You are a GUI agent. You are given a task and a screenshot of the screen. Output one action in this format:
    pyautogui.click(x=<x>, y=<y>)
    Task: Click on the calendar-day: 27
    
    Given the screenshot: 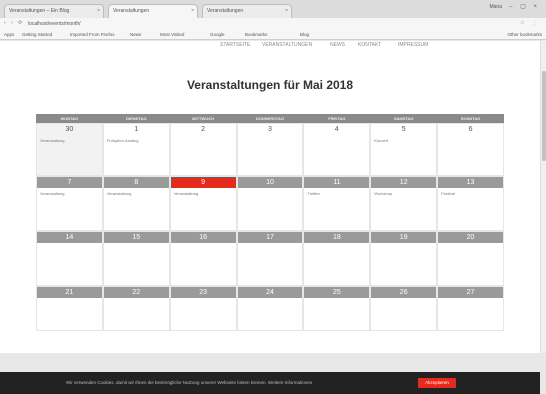 What is the action you would take?
    pyautogui.click(x=470, y=308)
    